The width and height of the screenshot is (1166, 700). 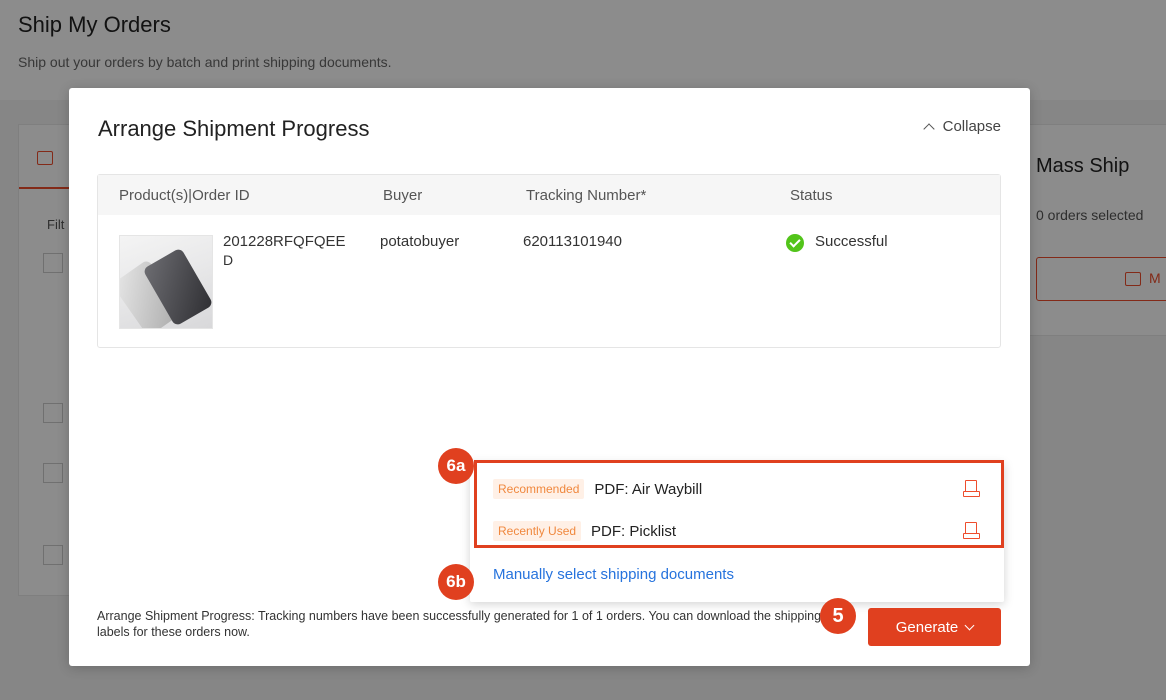 What do you see at coordinates (584, 531) in the screenshot?
I see `dropdown-item-picklist: Recently Used PDF: Picklist` at bounding box center [584, 531].